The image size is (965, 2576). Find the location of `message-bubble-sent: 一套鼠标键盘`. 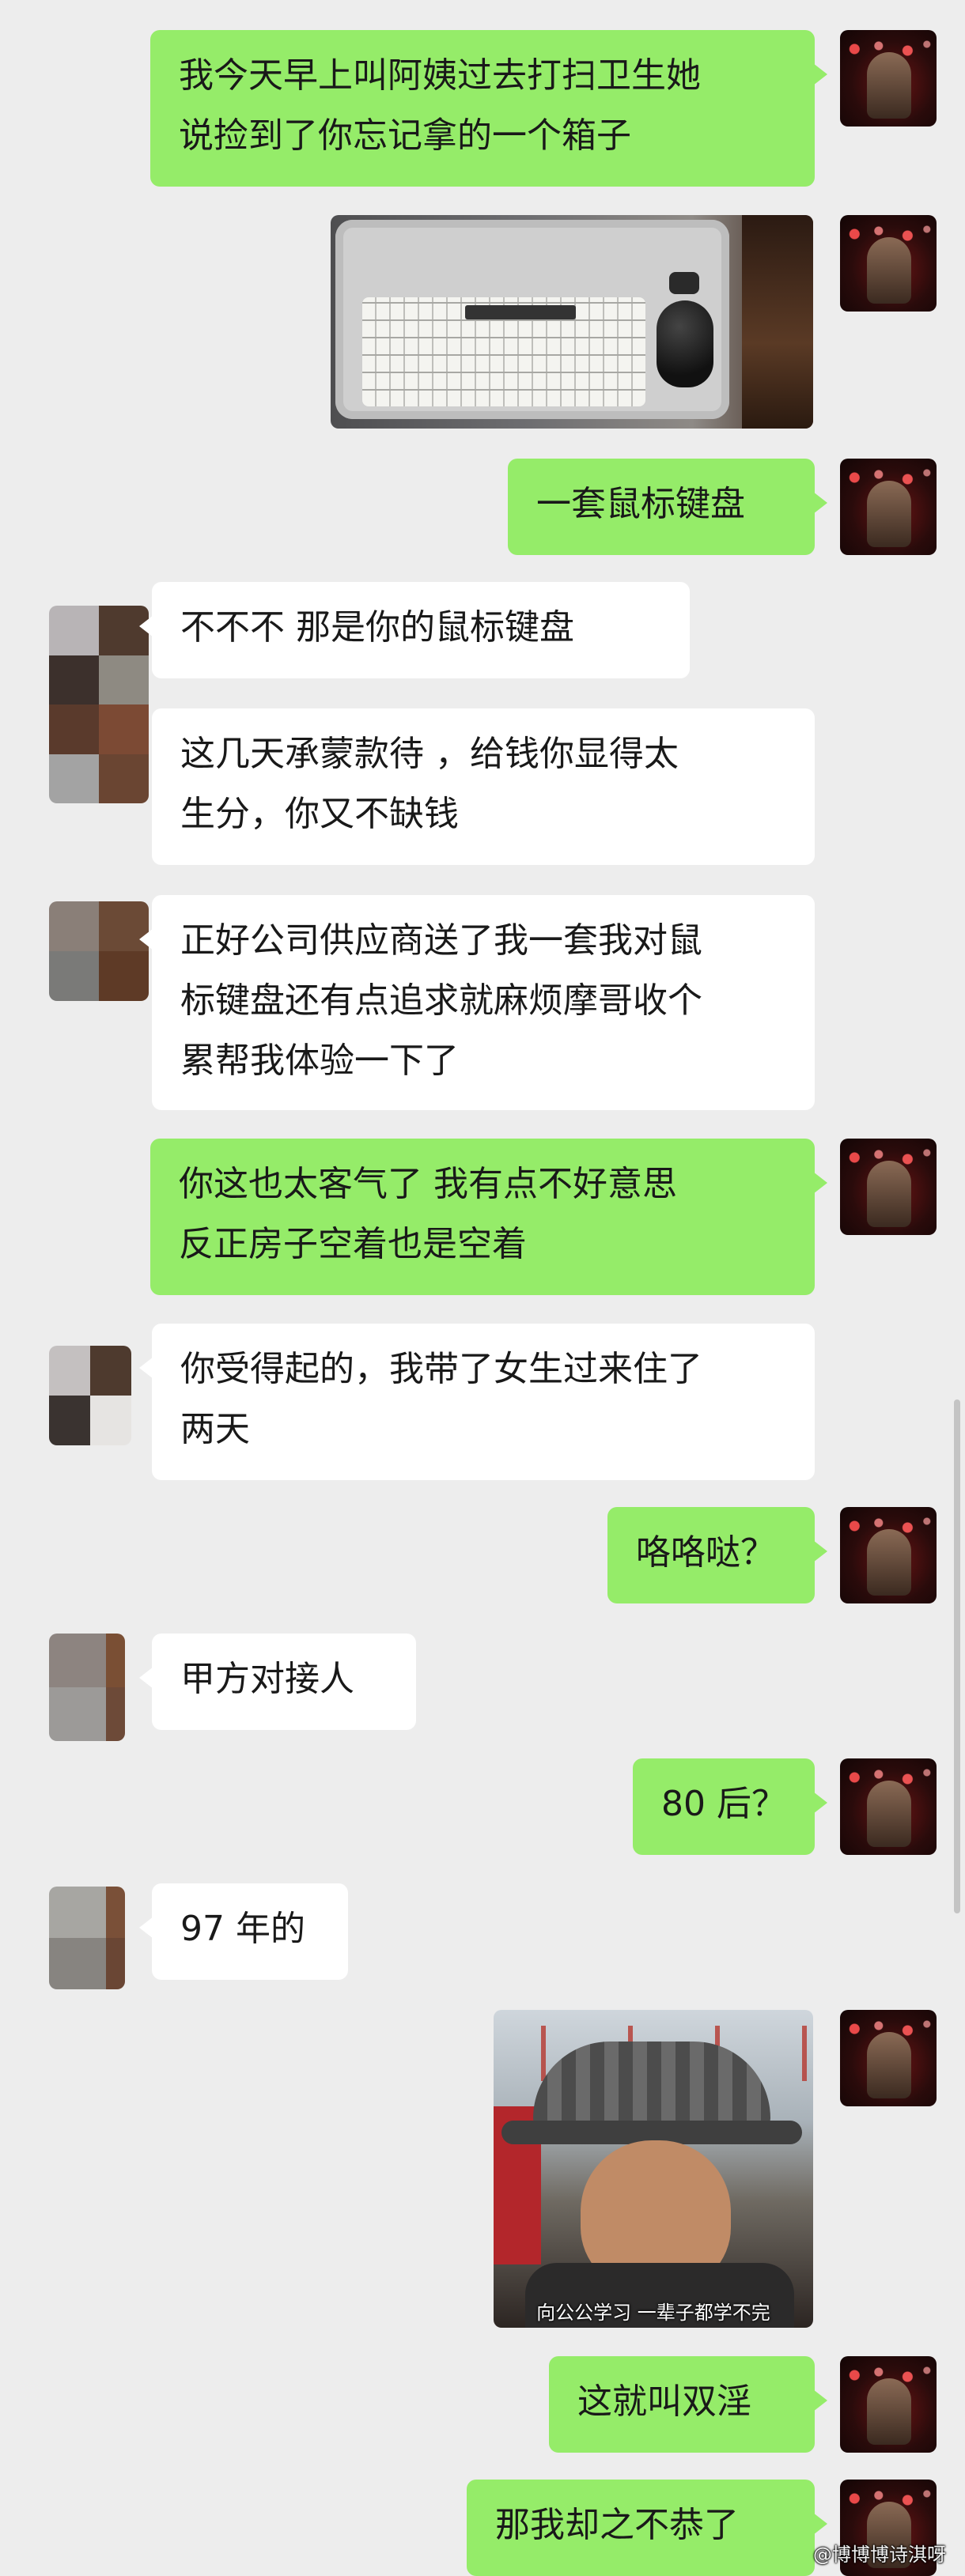

message-bubble-sent: 一套鼠标键盘 is located at coordinates (668, 507).